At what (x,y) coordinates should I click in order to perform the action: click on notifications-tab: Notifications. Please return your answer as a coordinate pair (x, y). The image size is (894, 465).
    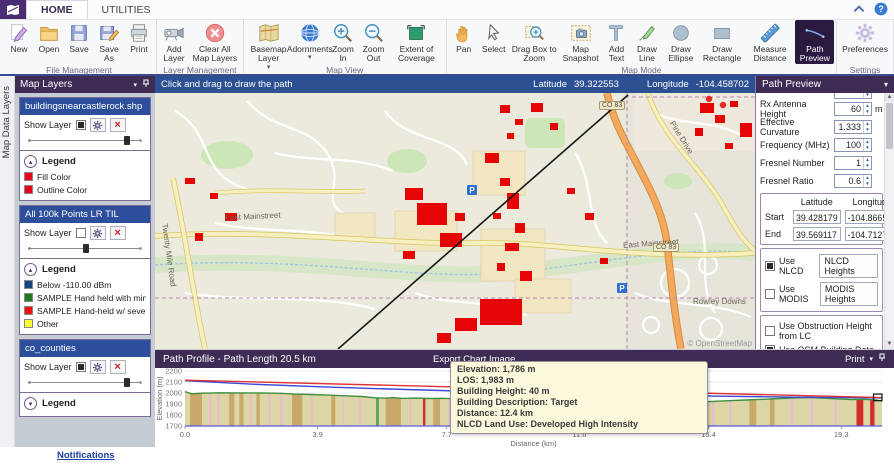
    Looking at the image, I should click on (86, 455).